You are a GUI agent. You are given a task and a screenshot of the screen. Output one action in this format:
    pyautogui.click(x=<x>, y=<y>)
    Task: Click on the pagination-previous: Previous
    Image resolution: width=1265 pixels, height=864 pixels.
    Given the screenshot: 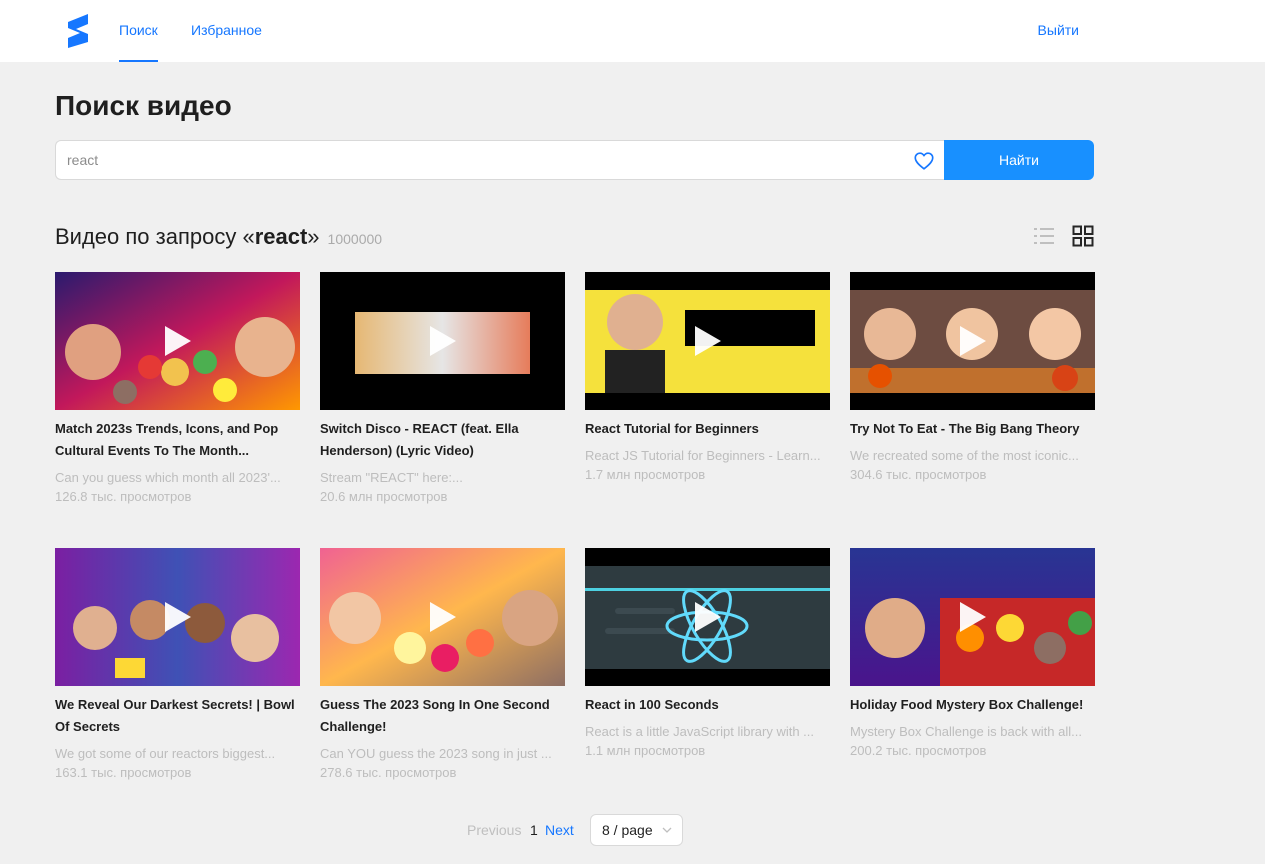 What is the action you would take?
    pyautogui.click(x=494, y=830)
    